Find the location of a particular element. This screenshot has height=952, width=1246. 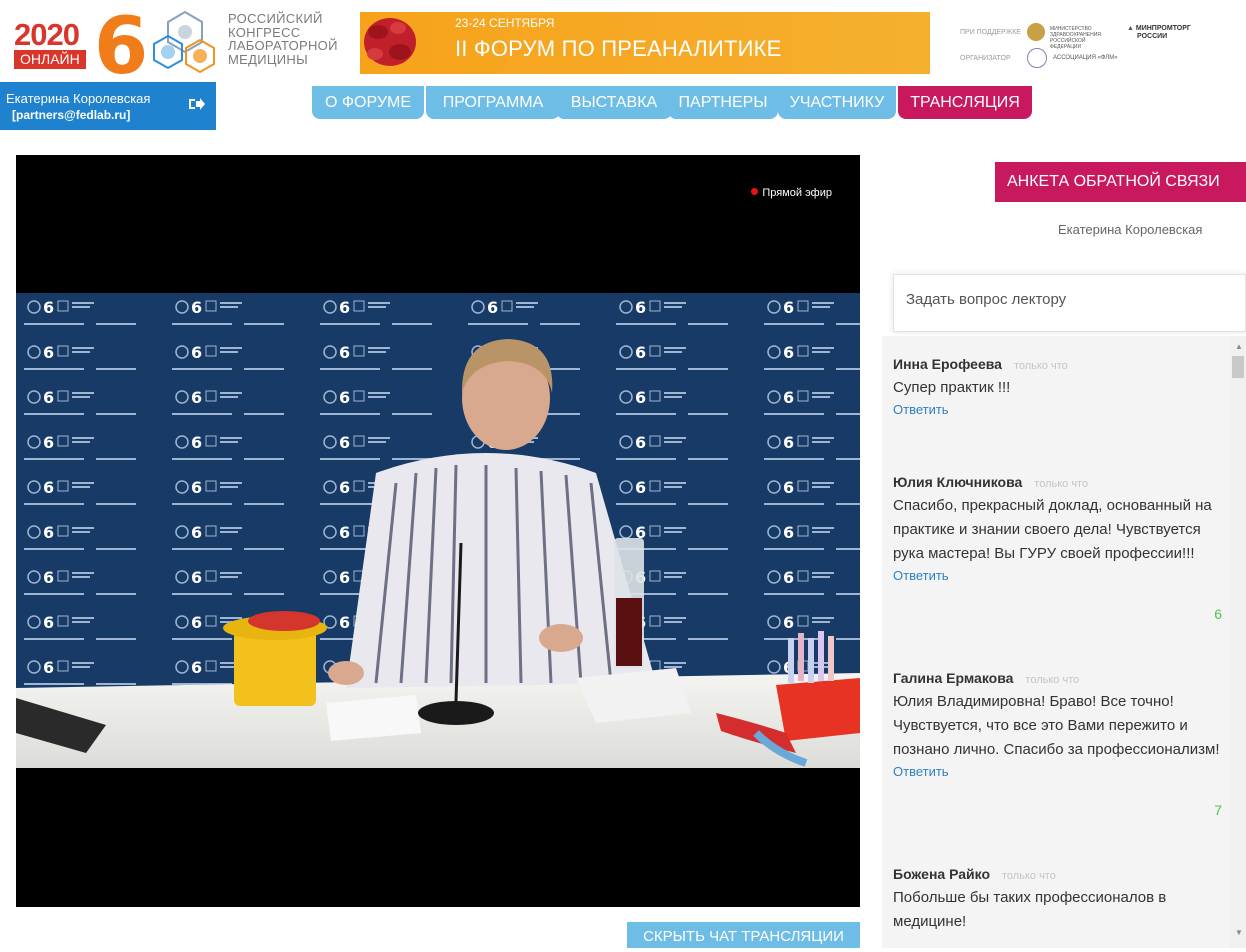

congress-line-1: РОССИЙСКИЙ is located at coordinates (275, 18).